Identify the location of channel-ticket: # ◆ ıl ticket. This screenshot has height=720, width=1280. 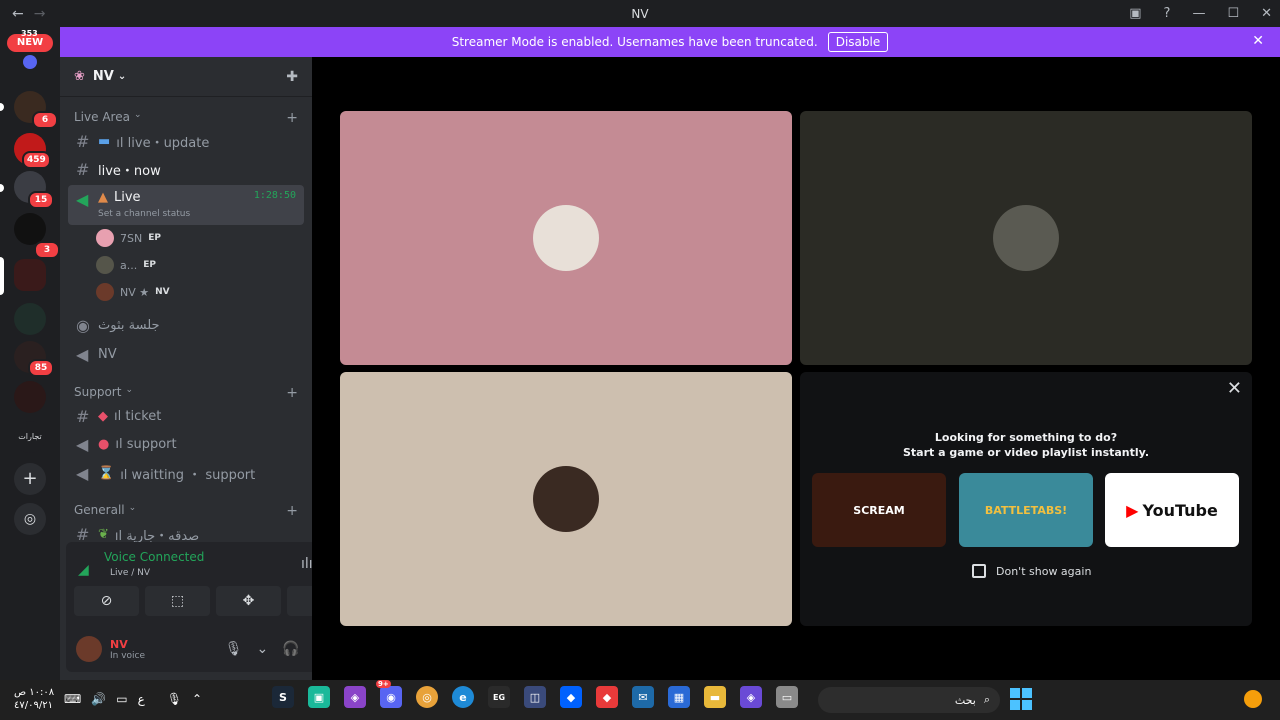
(186, 416).